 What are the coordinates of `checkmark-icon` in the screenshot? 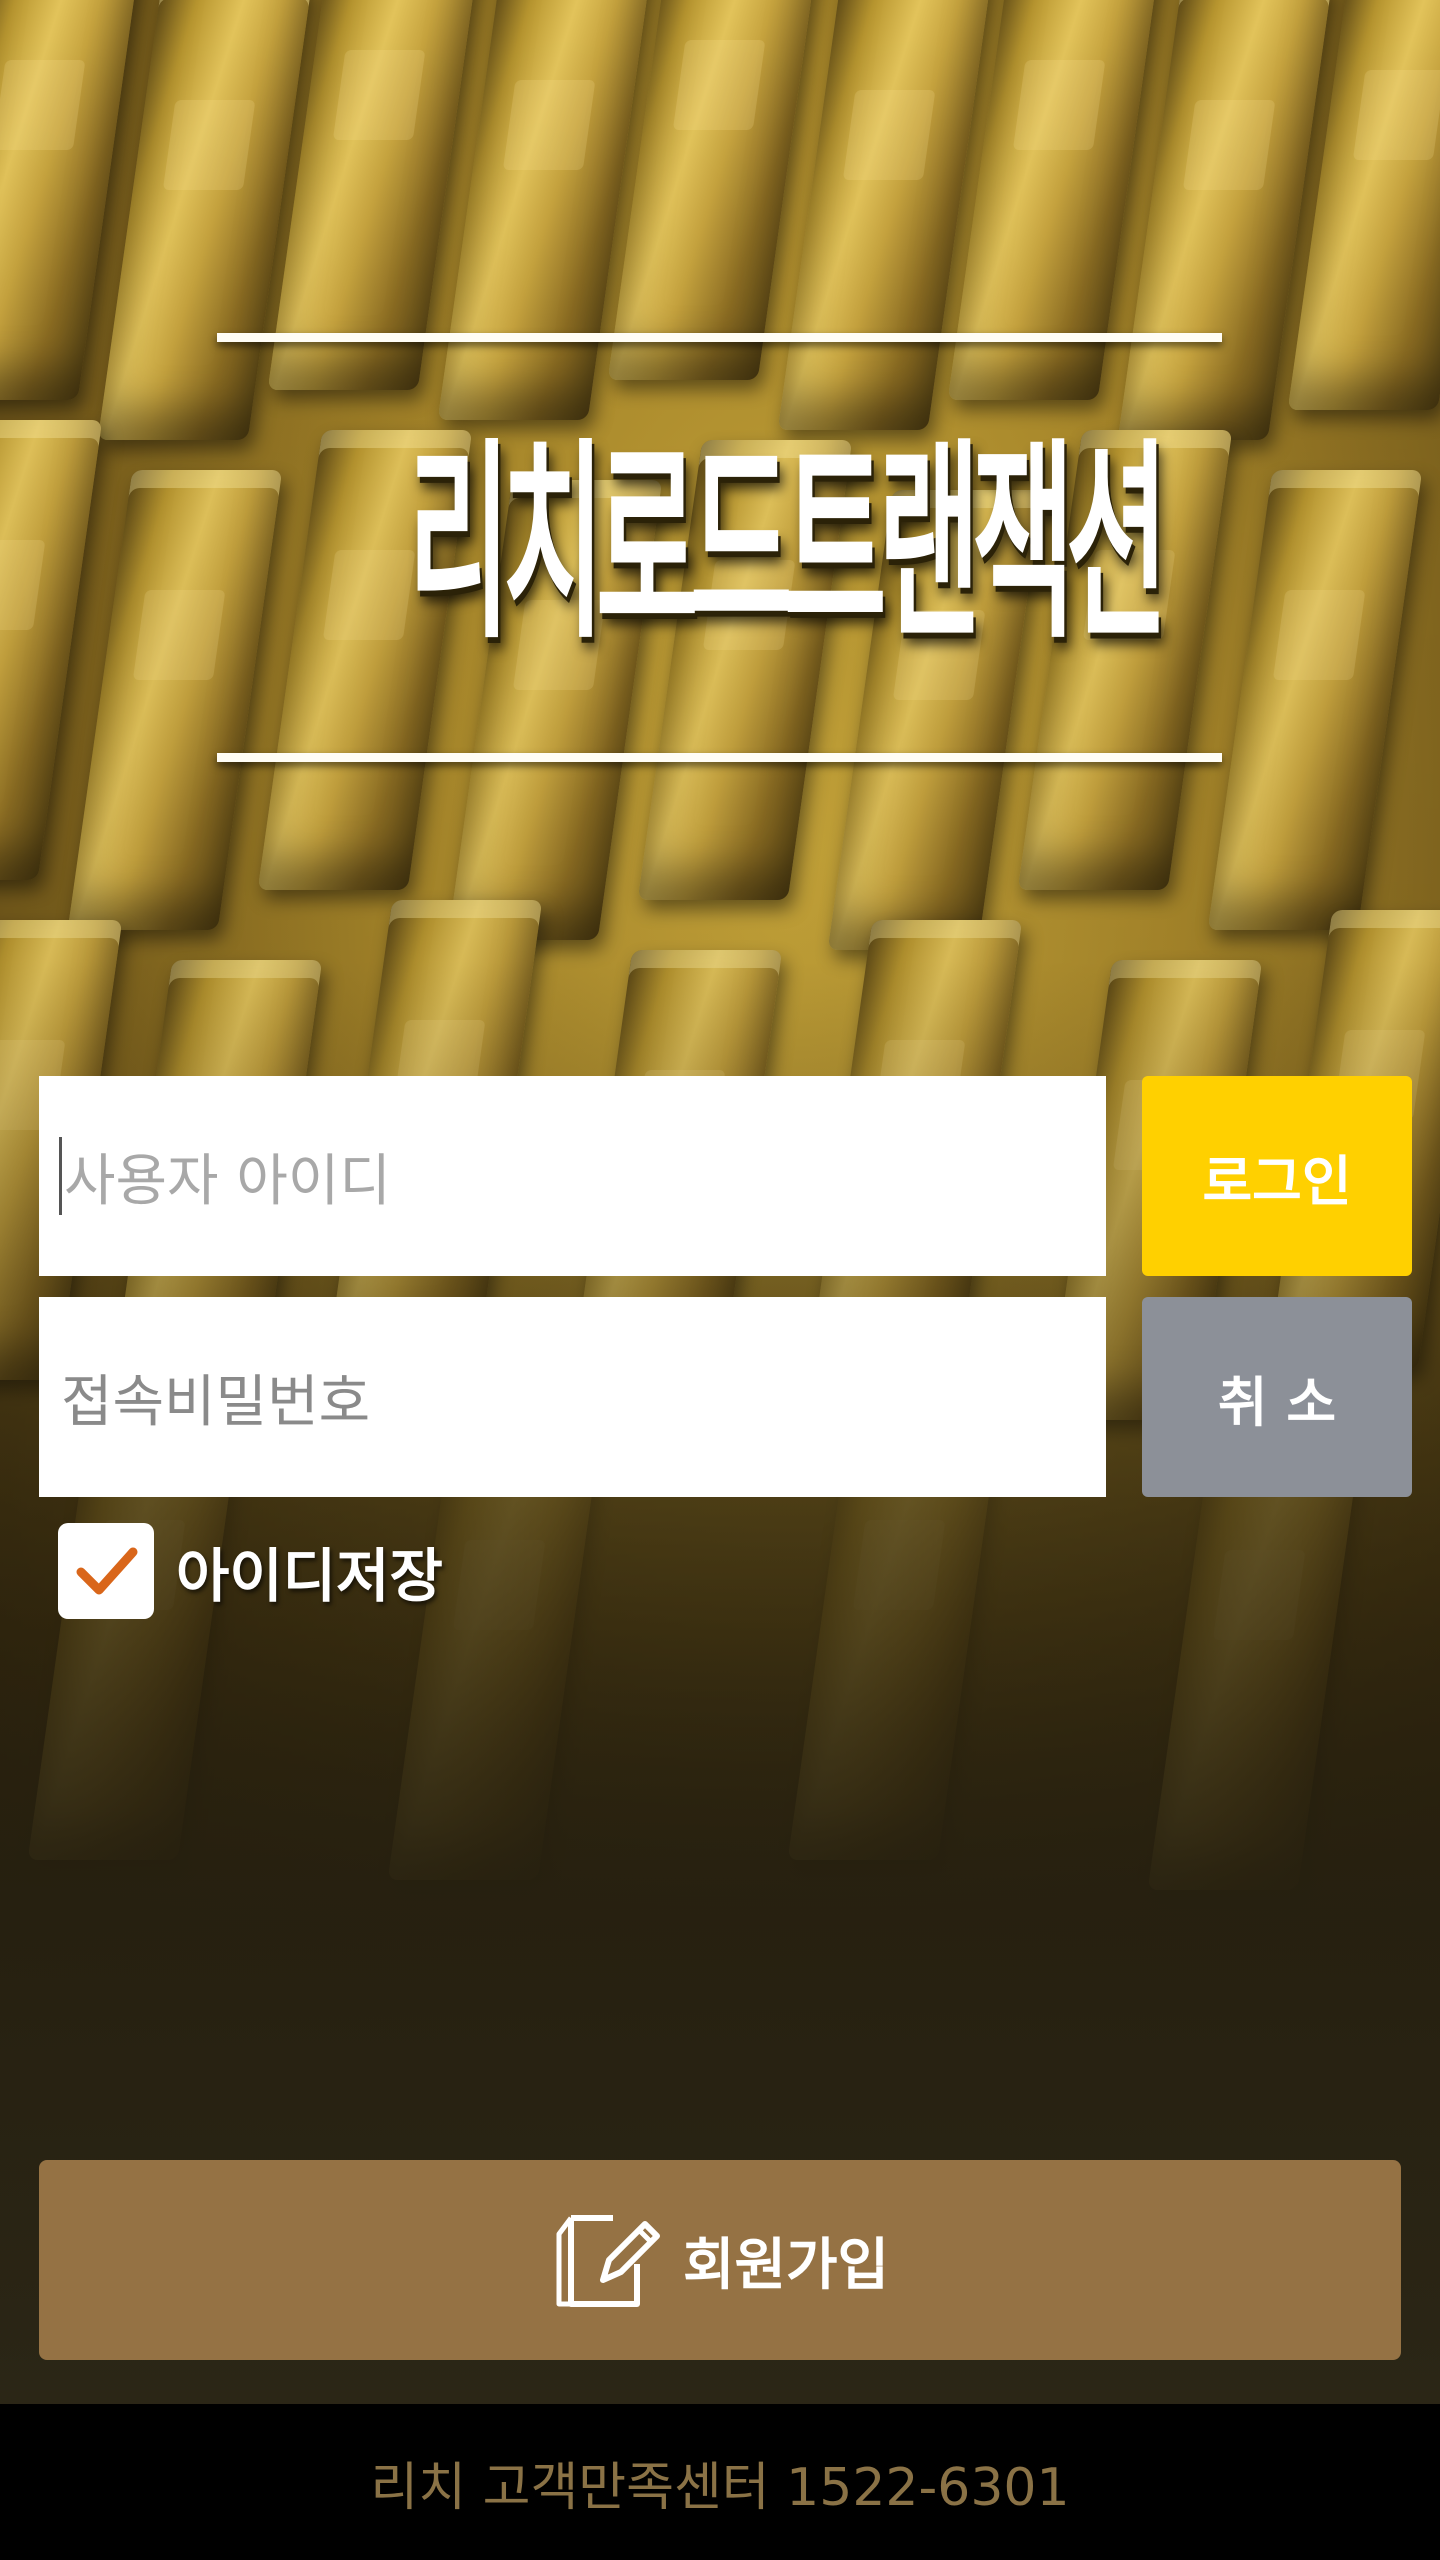 It's located at (107, 1571).